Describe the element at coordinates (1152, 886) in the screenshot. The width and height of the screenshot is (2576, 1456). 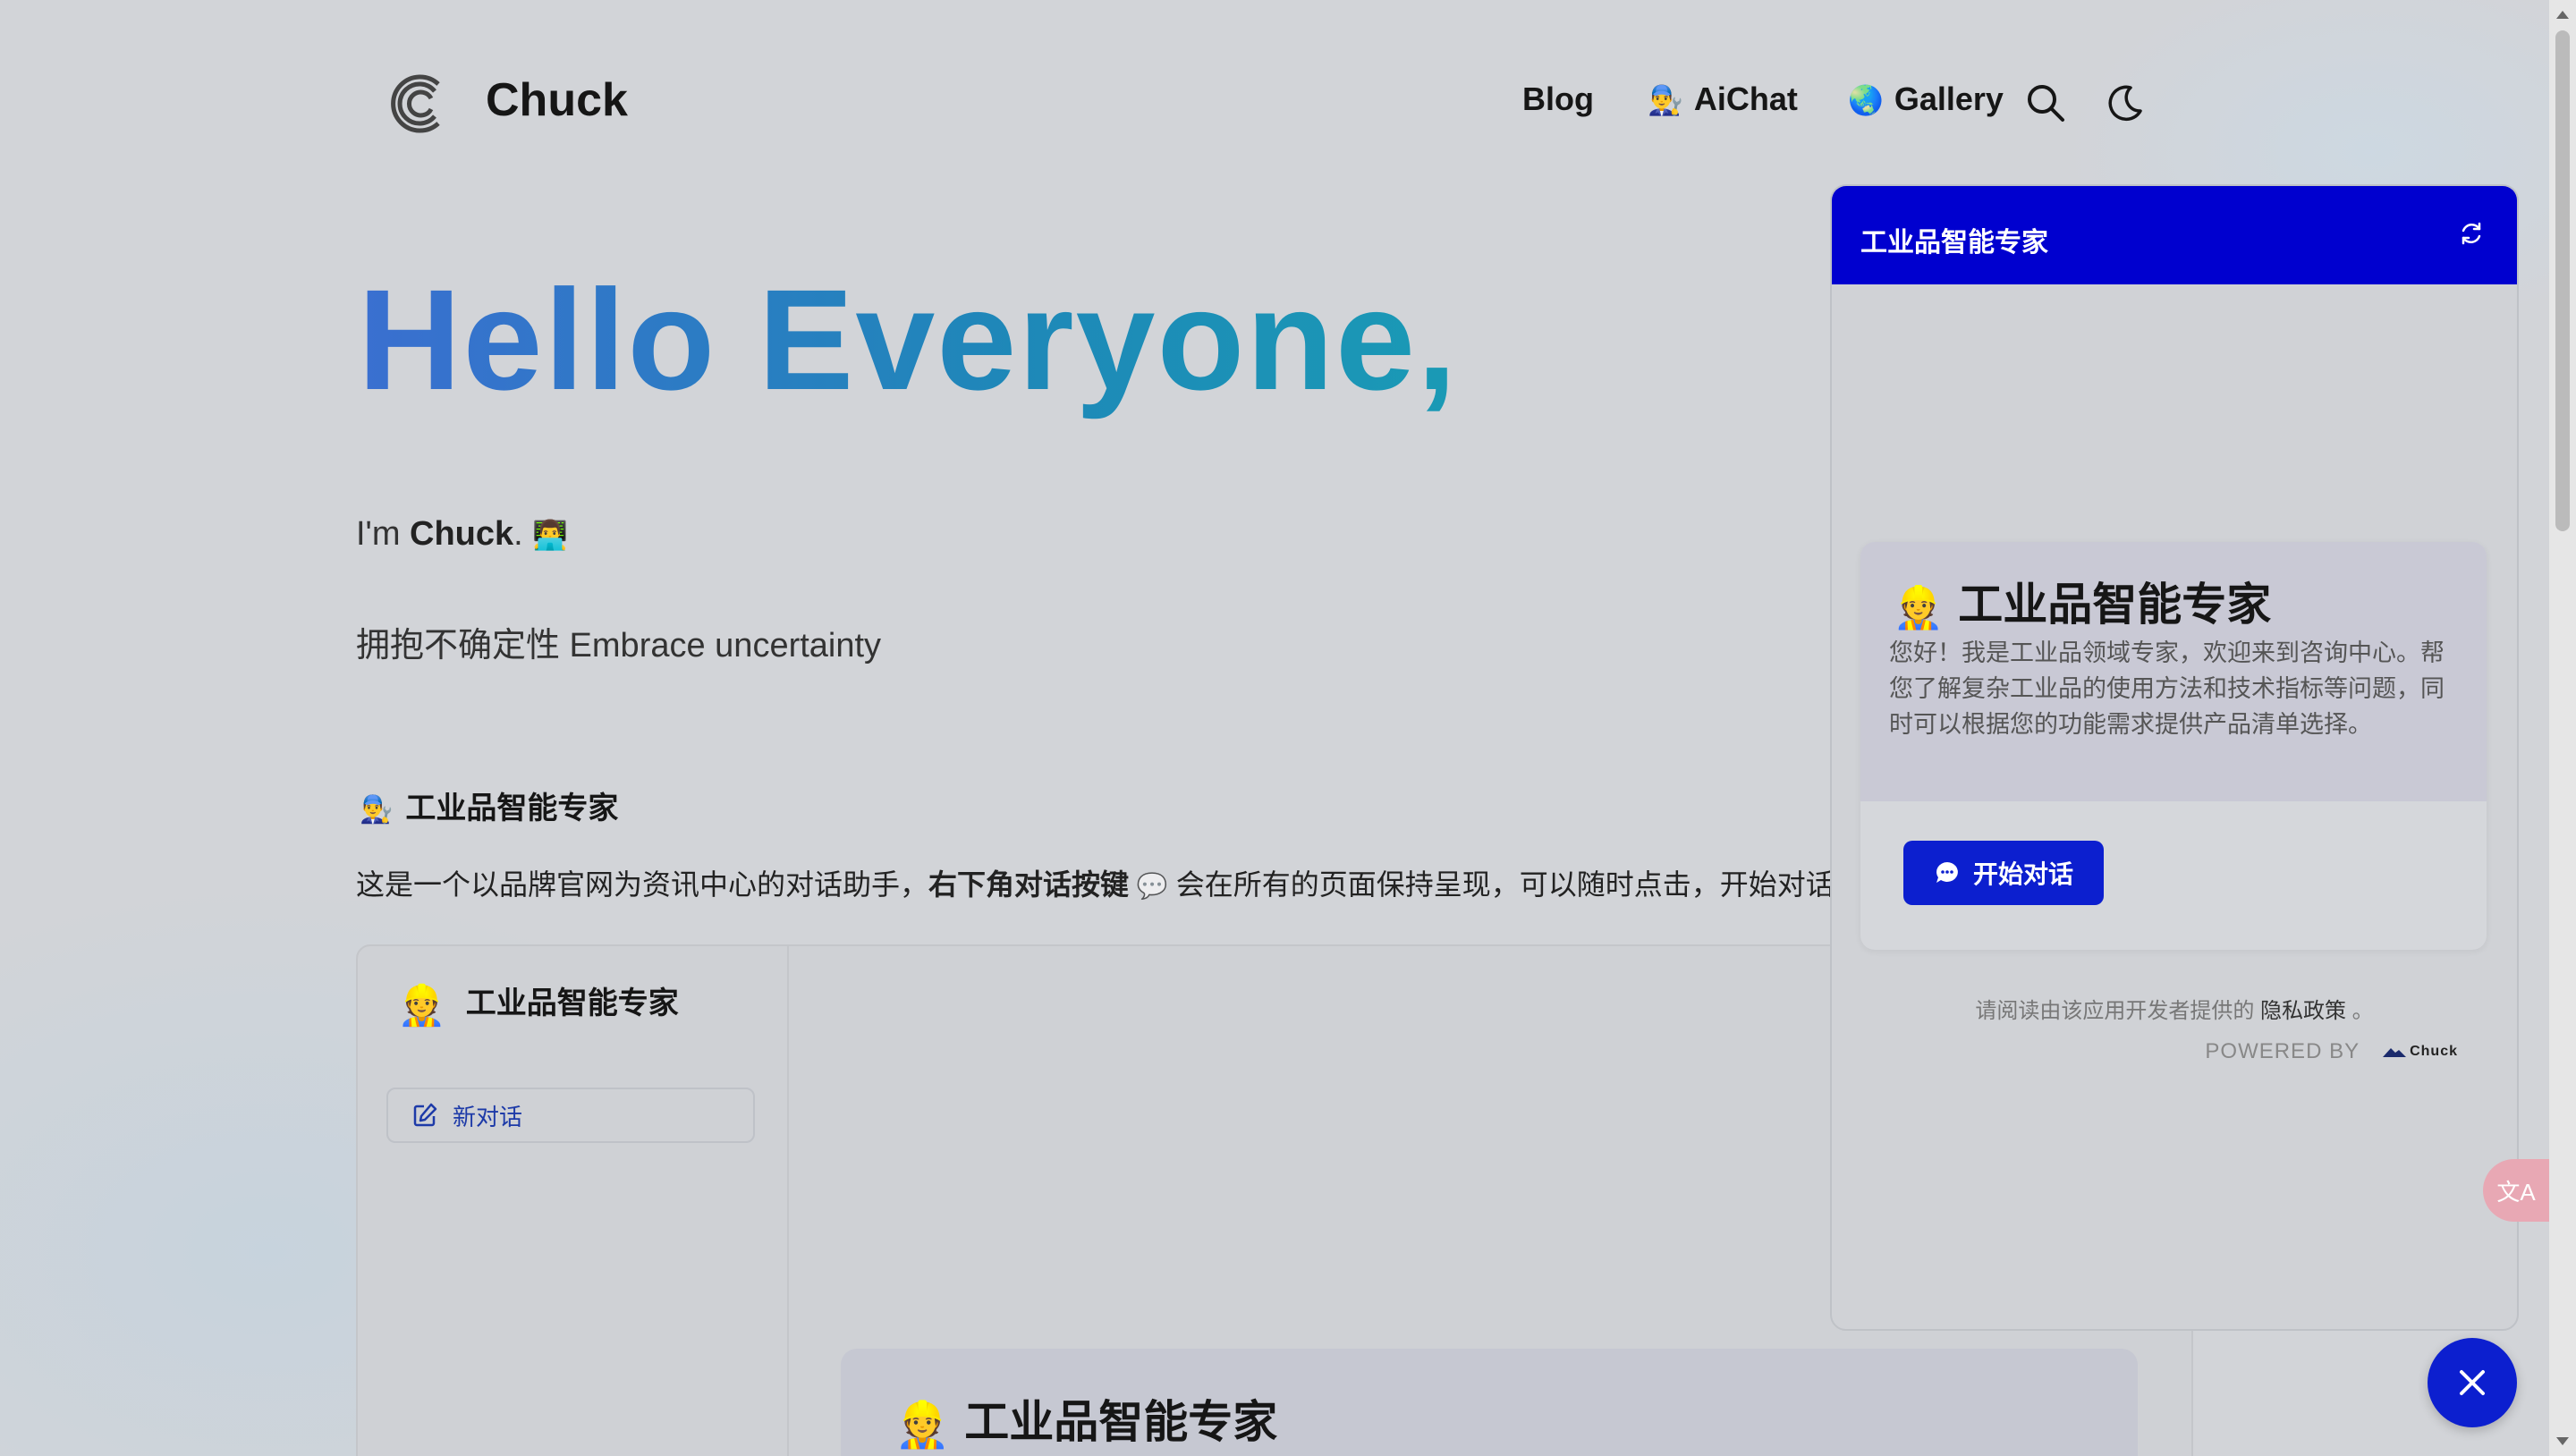
I see `chat-bubble-icon: 💬` at that location.